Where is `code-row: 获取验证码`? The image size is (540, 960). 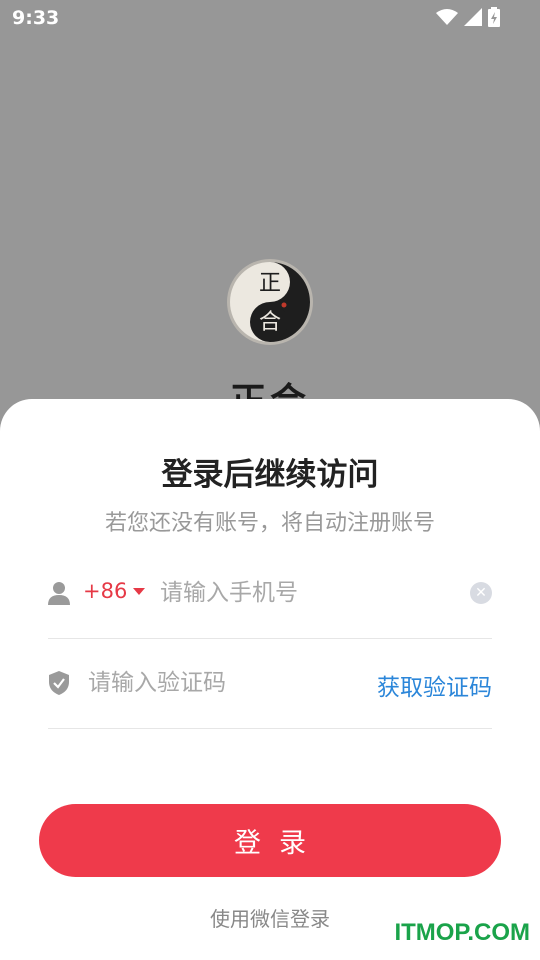
code-row: 获取验证码 is located at coordinates (270, 683).